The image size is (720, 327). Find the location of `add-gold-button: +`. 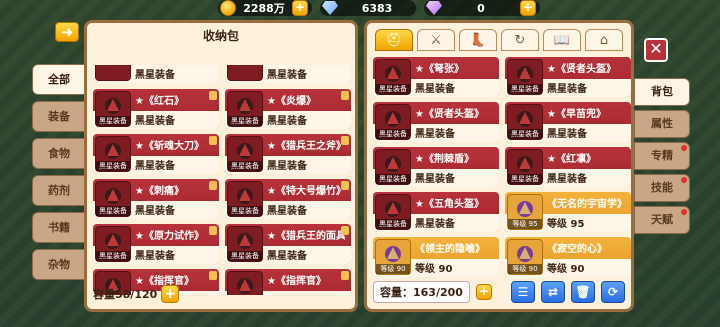

add-gold-button: + is located at coordinates (300, 8).